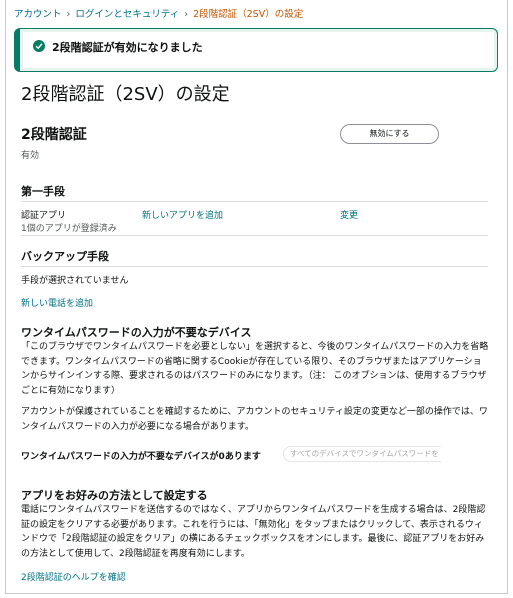 This screenshot has width=513, height=598. I want to click on trusted-devices-heading: ワンタイムパスワードの入力が不要なデバイス, so click(136, 332).